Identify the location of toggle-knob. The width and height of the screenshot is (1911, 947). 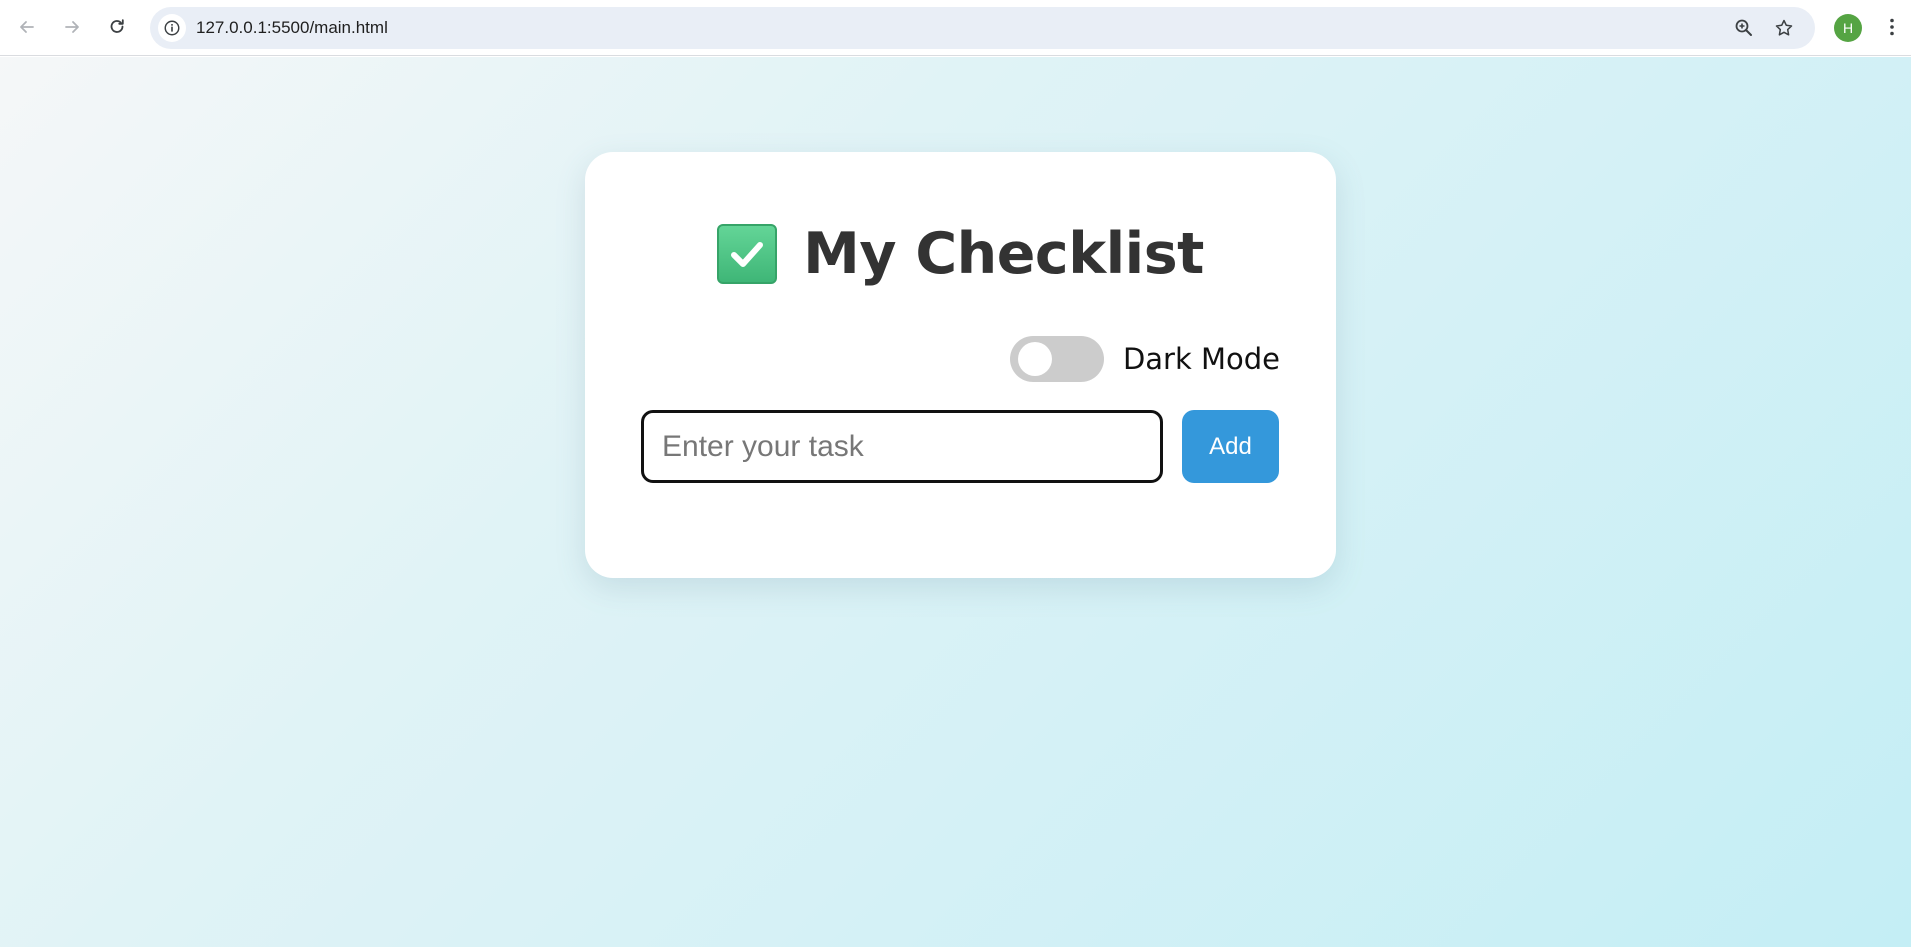
(1034, 359).